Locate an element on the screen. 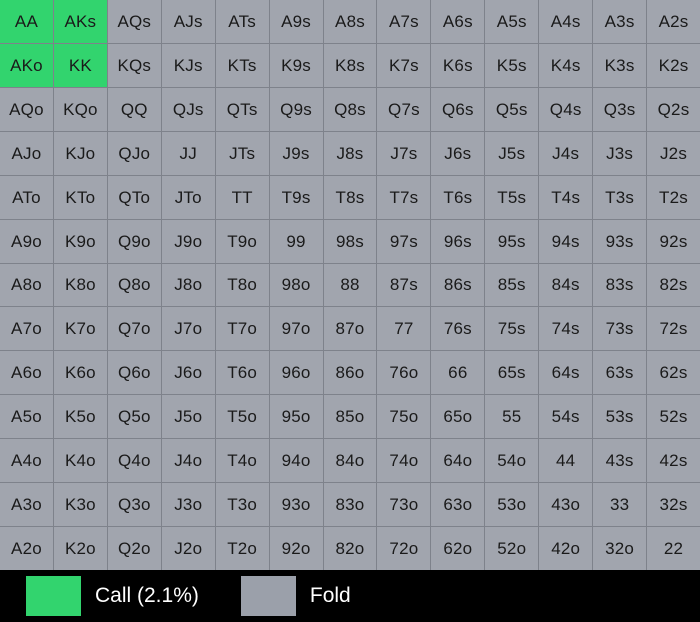  hand-cell: QTs is located at coordinates (242, 109).